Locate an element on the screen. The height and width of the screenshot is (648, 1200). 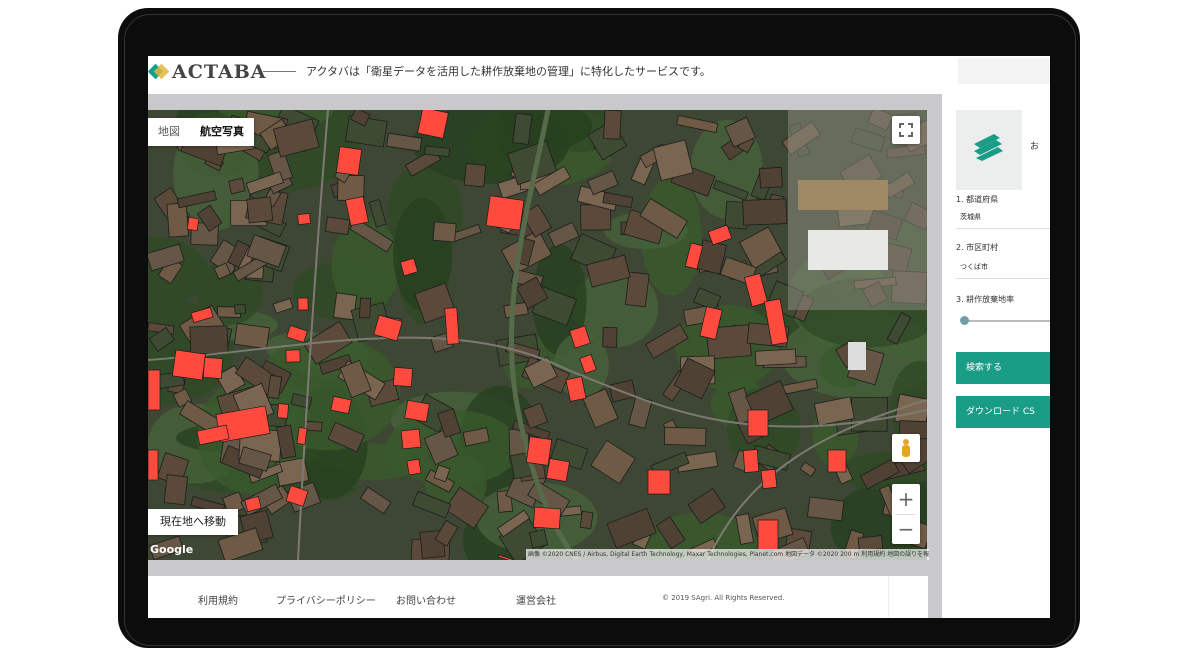
footer-link-company: 運営会社 is located at coordinates (536, 599).